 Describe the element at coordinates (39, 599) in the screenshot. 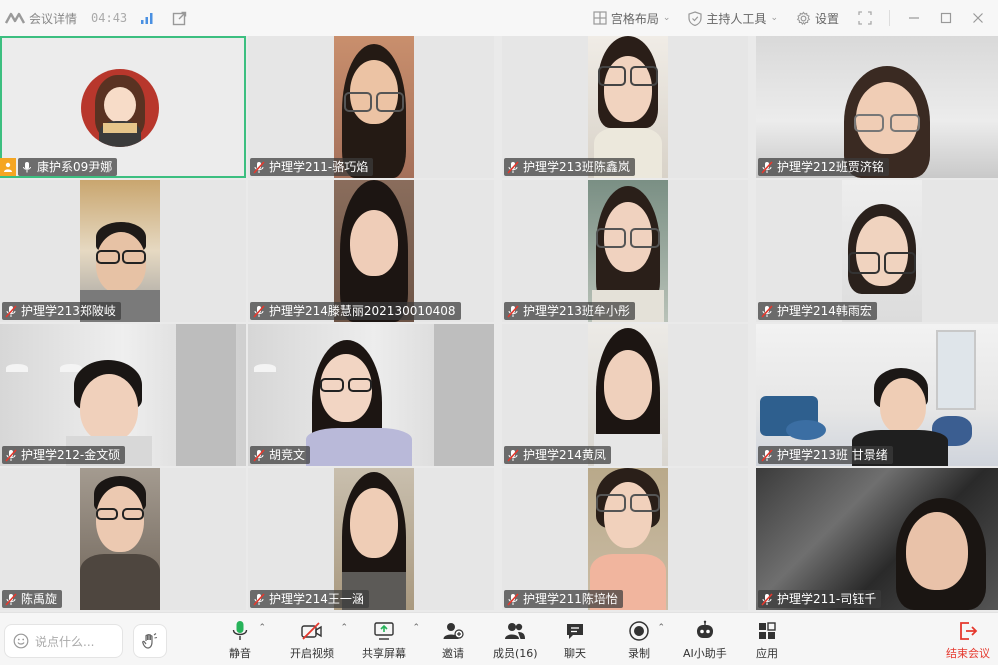

I see `participant-name: 陈禹旋` at that location.